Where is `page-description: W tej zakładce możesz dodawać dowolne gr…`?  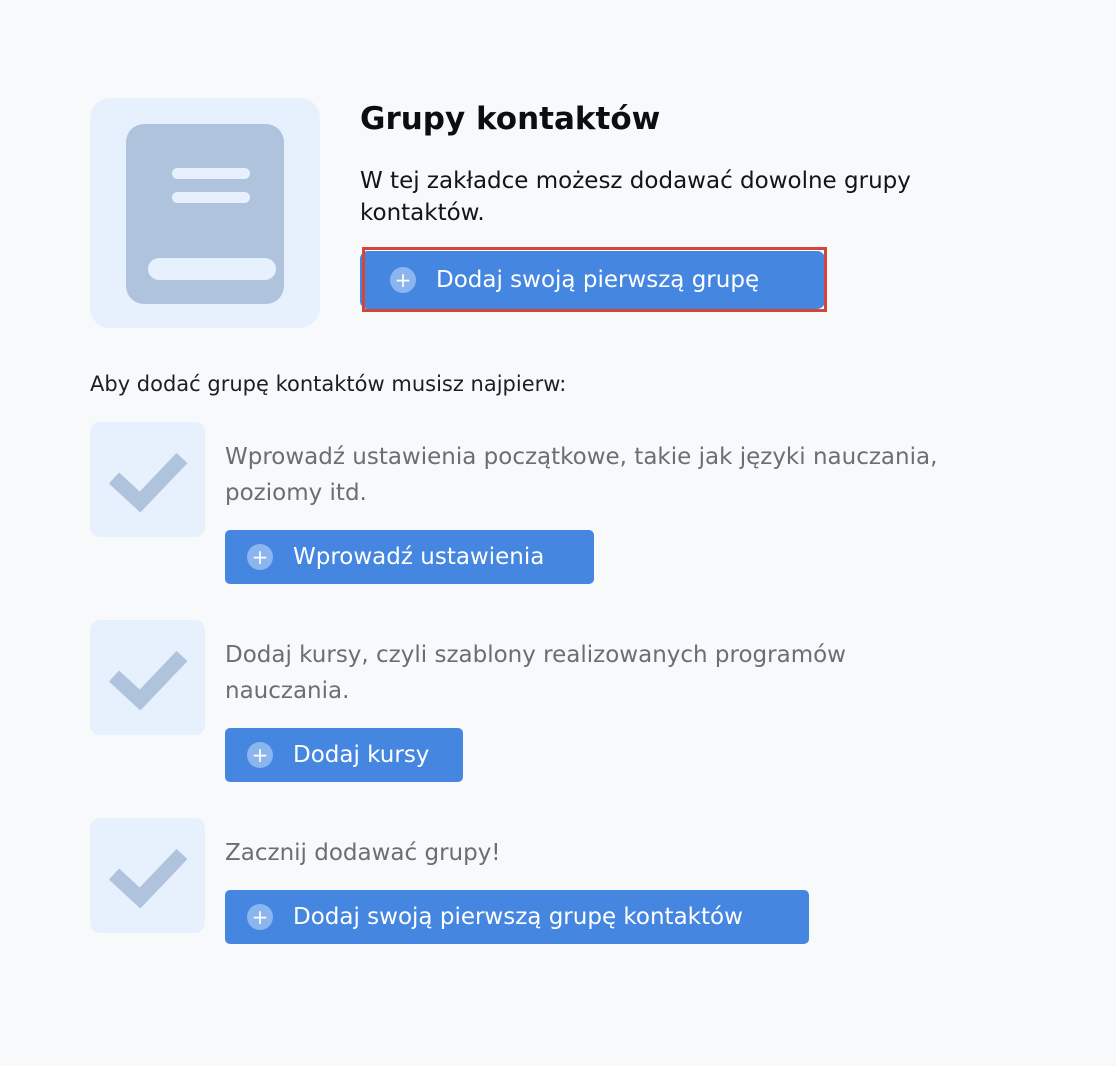
page-description: W tej zakładce możesz dodawać dowolne gr… is located at coordinates (635, 197).